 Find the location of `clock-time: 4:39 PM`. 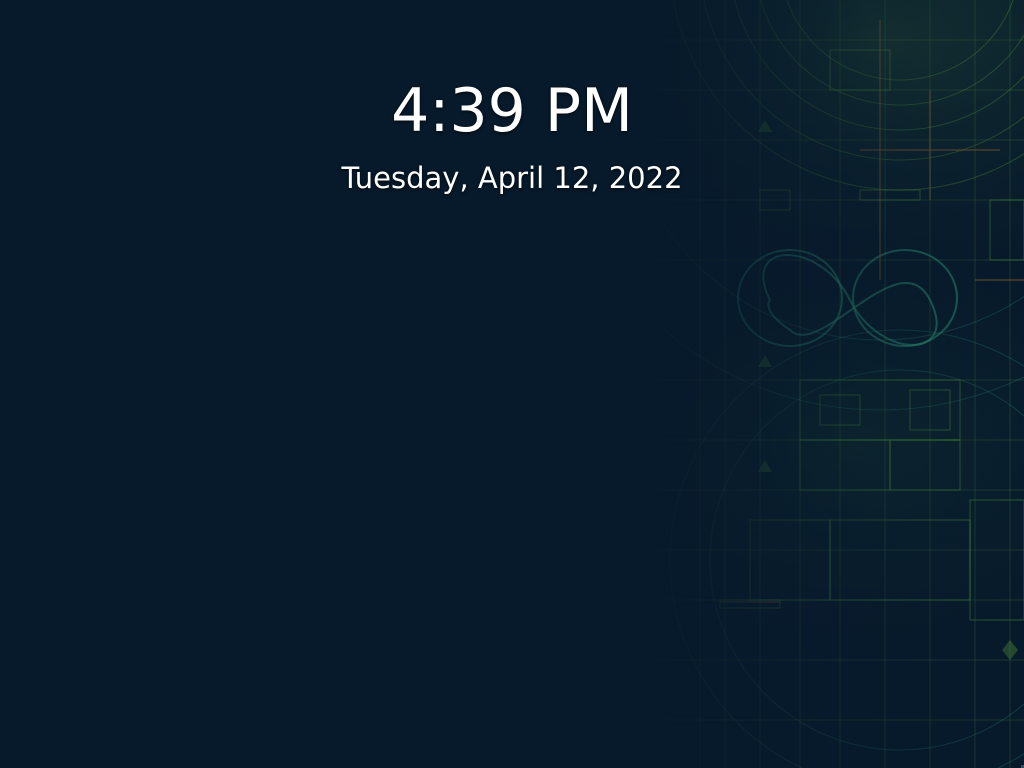

clock-time: 4:39 PM is located at coordinates (512, 111).